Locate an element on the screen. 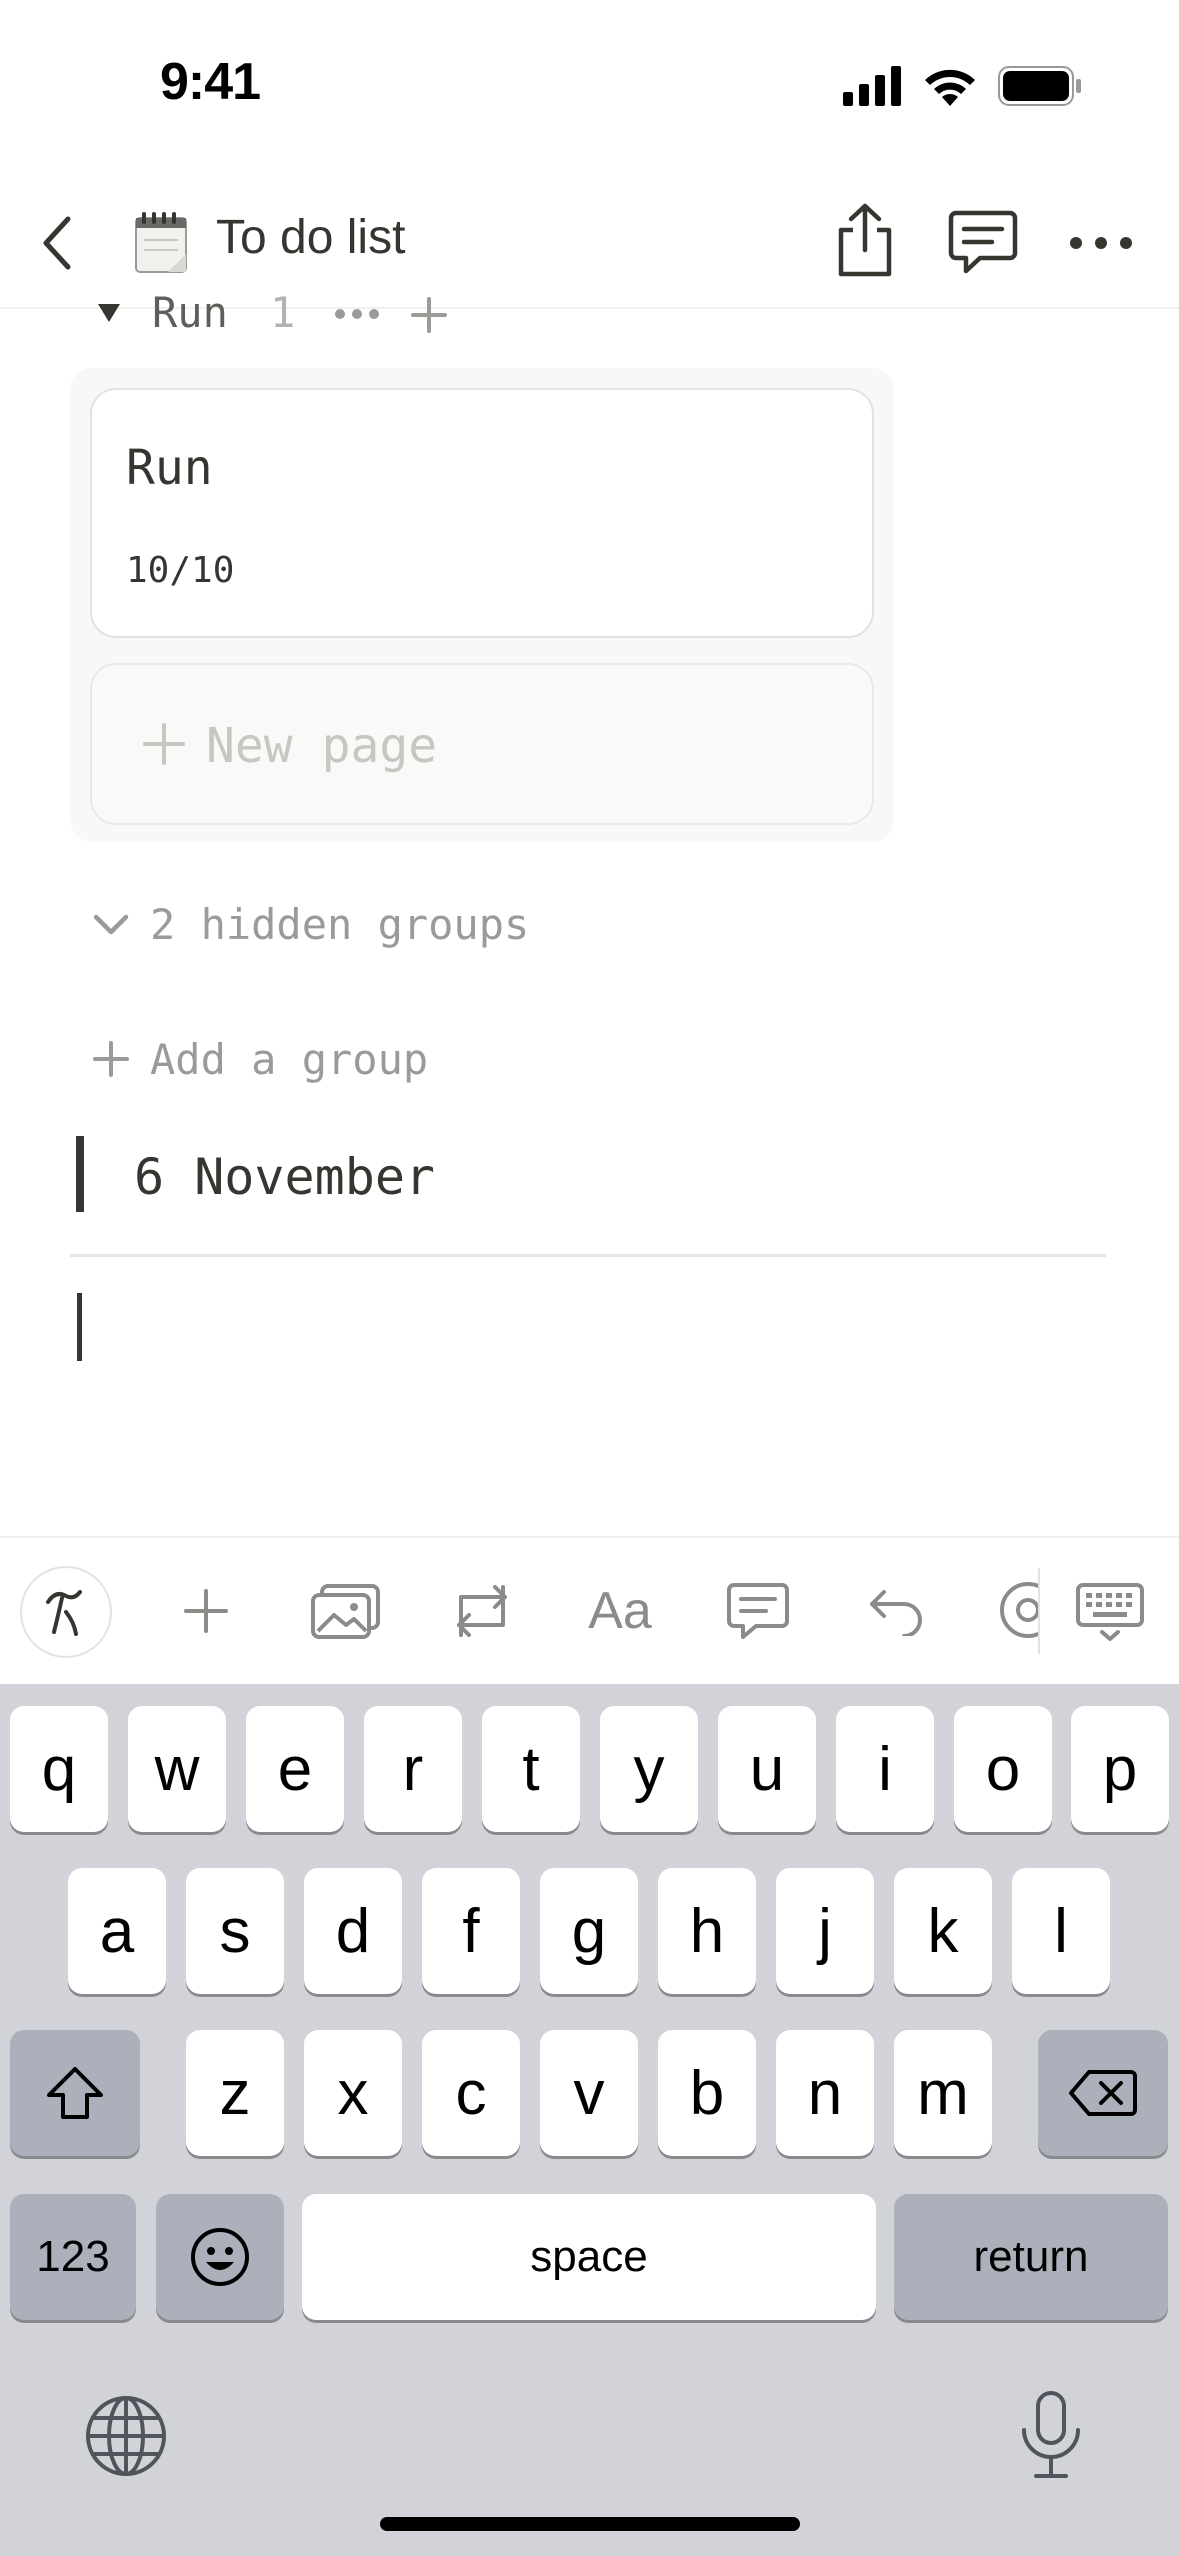 The image size is (1179, 2556). text-style-button: Aa is located at coordinates (620, 1611).